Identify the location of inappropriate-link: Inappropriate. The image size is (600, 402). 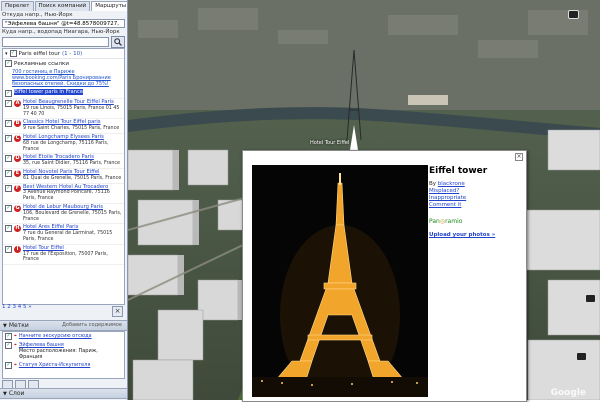
(447, 198).